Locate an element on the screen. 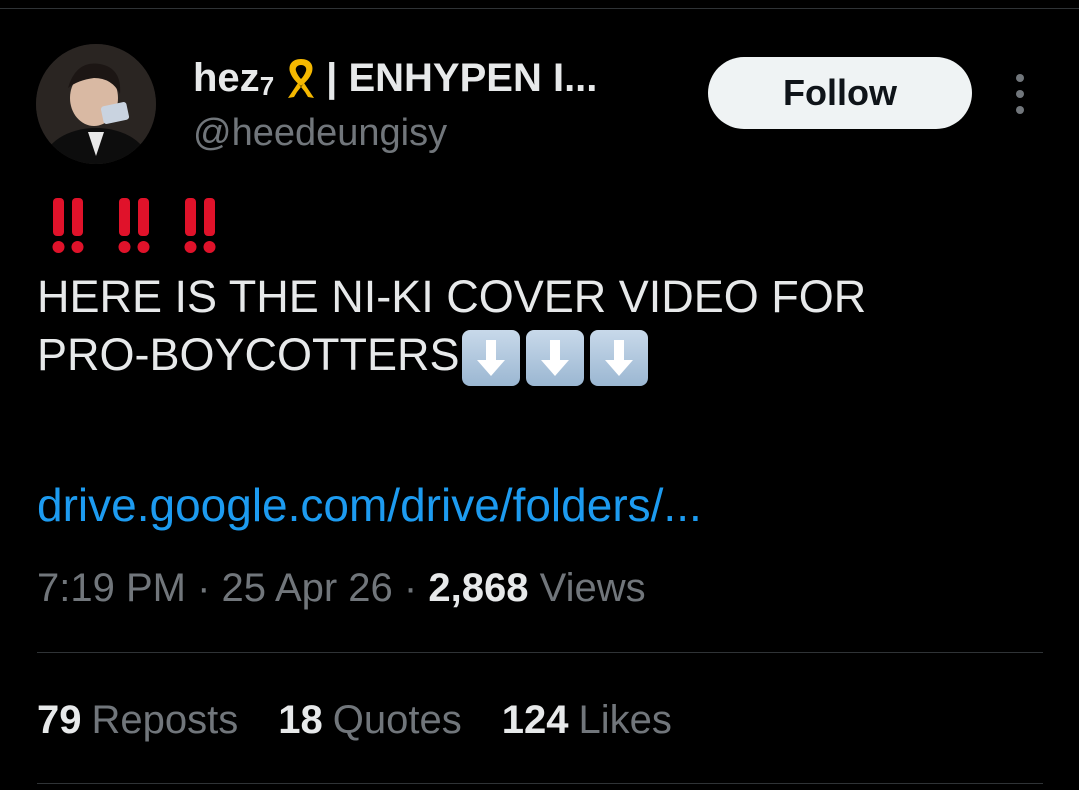  tweet-time: 7:19 PM is located at coordinates (111, 588).